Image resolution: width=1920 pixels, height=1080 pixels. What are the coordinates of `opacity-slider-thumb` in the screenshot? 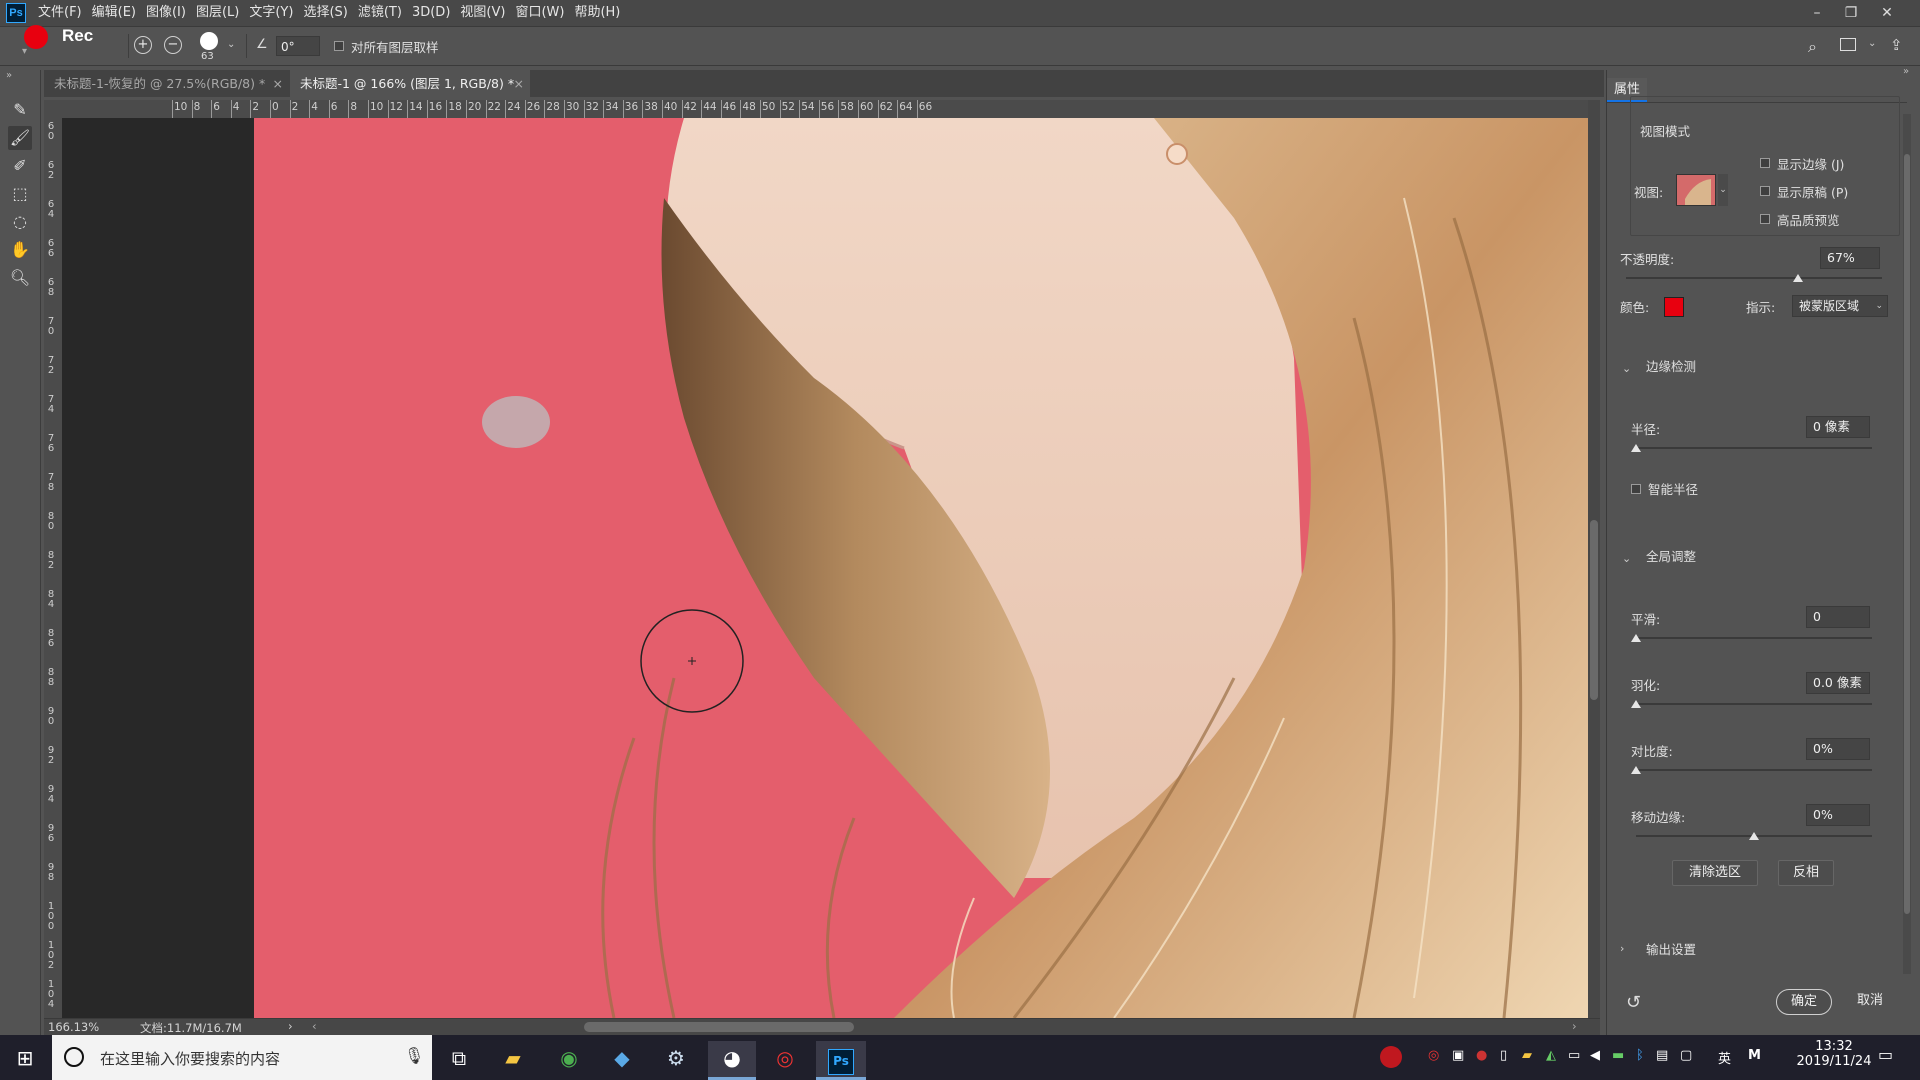 It's located at (1797, 278).